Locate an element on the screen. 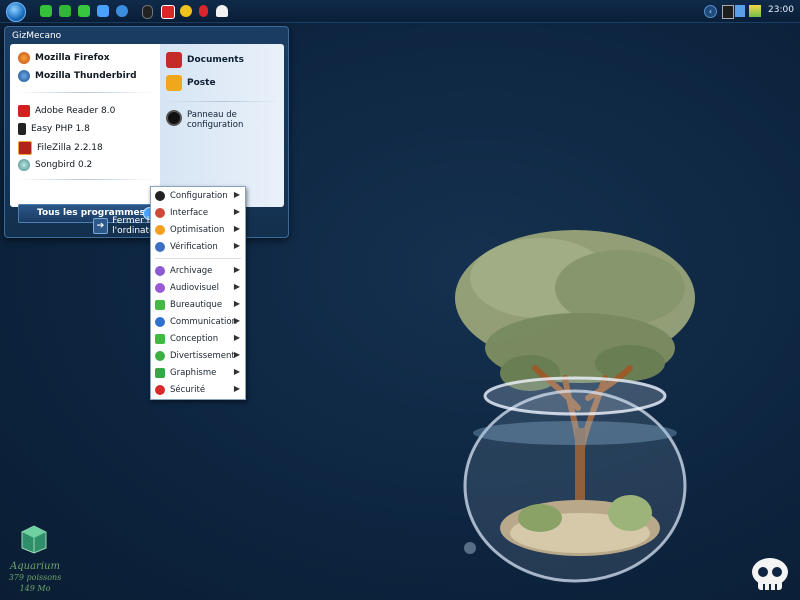 The width and height of the screenshot is (800, 600). submenu-item-bureautique: Bureautique ▶ is located at coordinates (198, 304).